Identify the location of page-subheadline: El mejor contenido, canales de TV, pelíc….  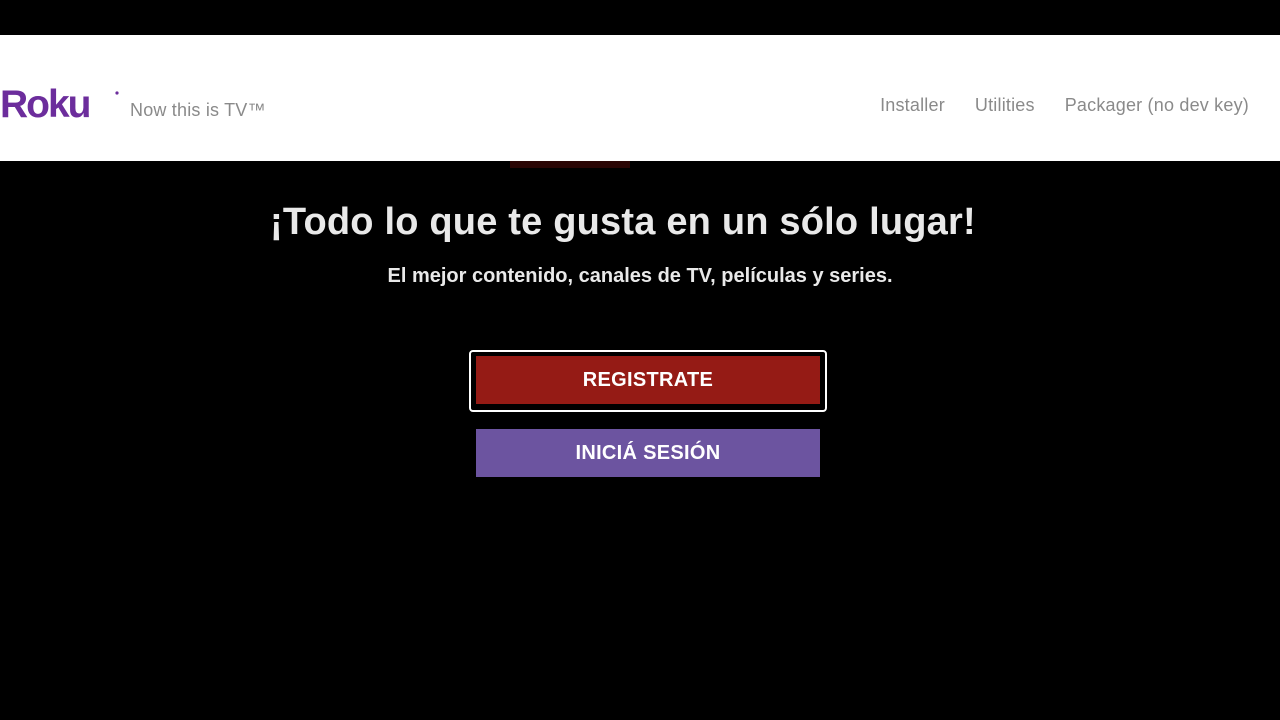
(640, 276).